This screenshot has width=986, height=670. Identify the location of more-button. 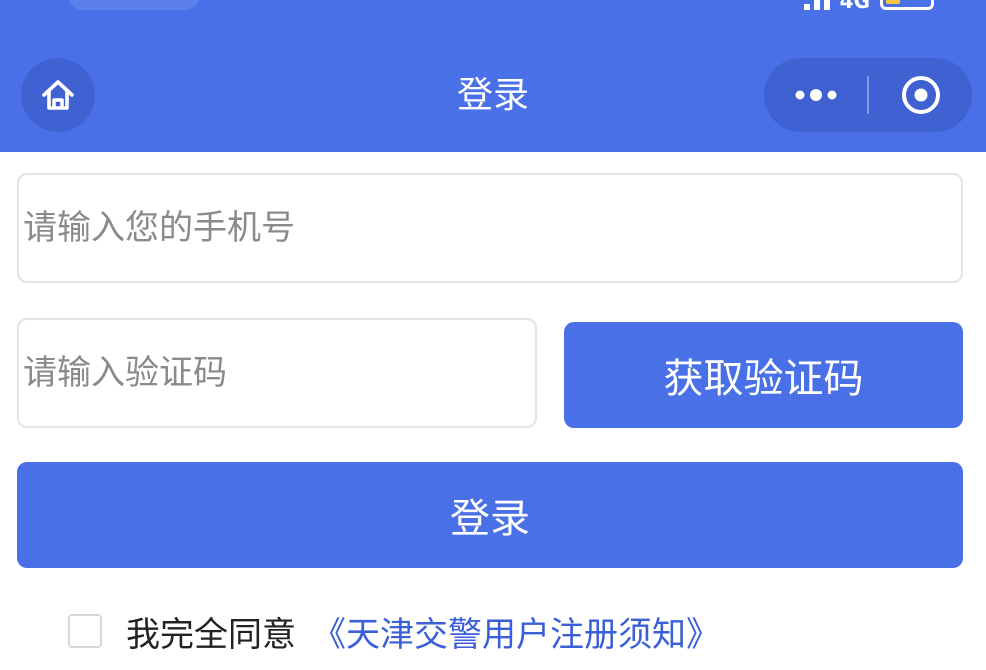
(815, 95).